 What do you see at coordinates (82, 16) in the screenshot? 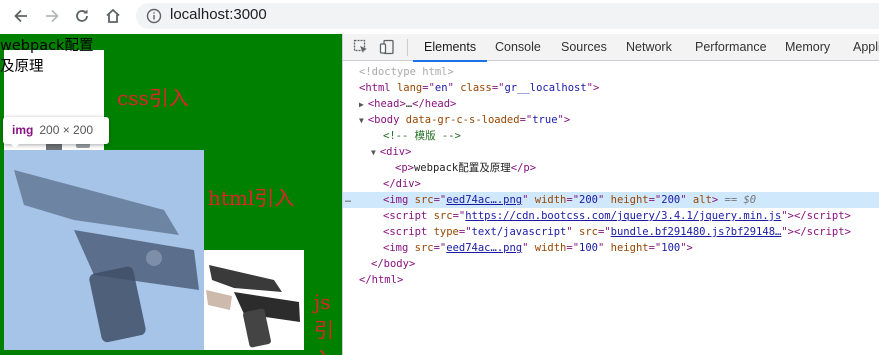
I see `reload-icon` at bounding box center [82, 16].